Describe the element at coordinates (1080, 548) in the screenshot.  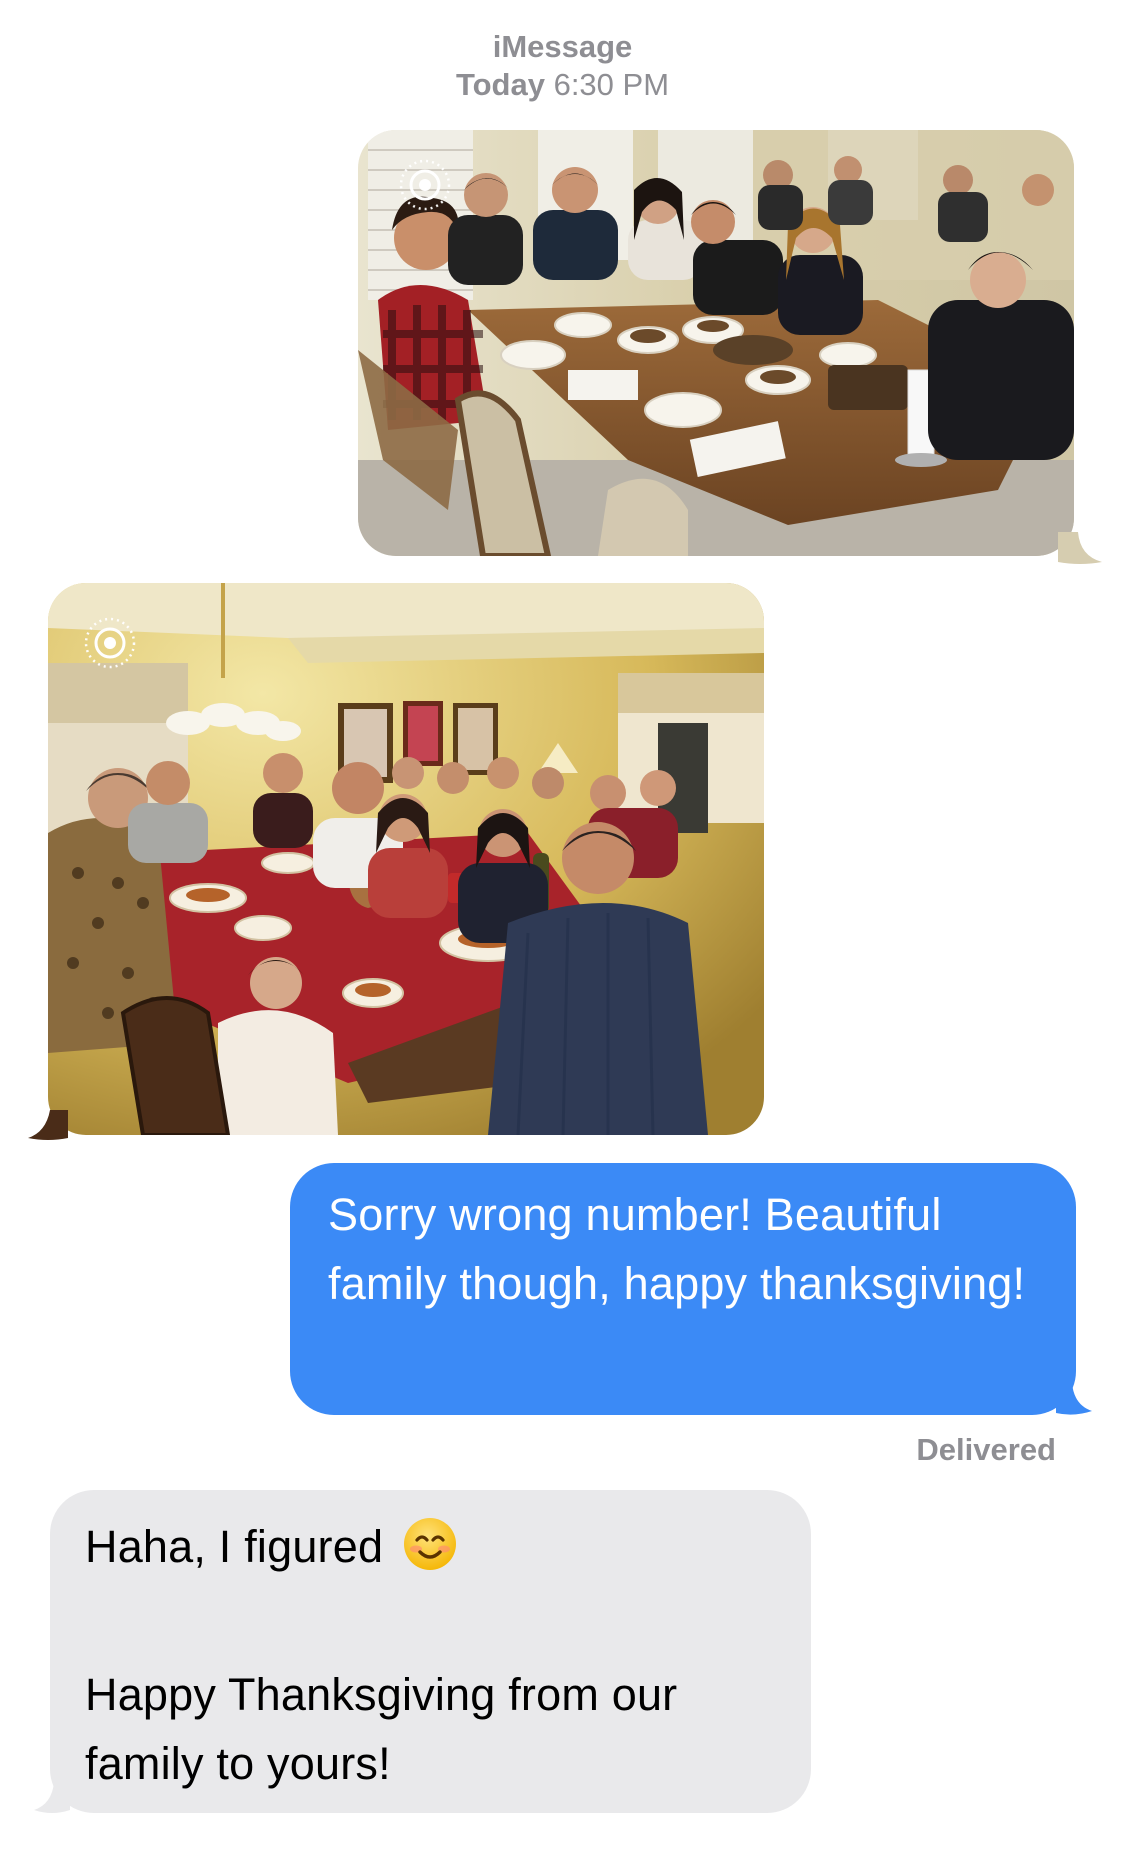
I see `bubble-tail-right` at that location.